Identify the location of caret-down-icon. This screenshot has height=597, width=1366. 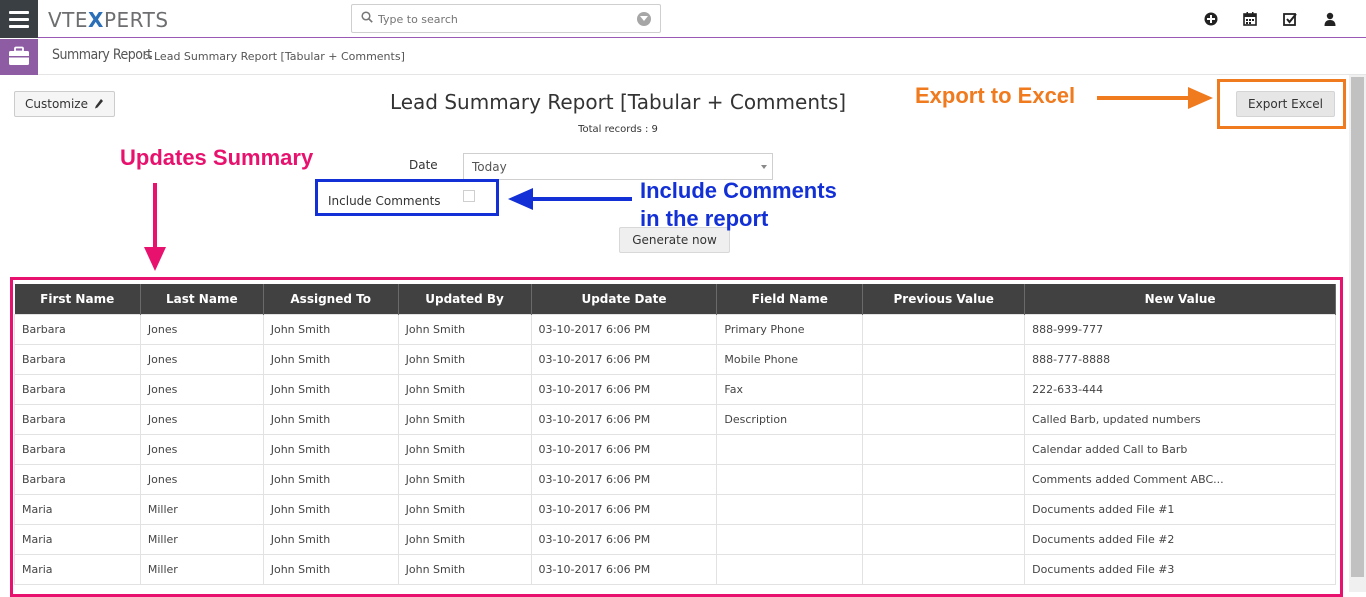
(764, 167).